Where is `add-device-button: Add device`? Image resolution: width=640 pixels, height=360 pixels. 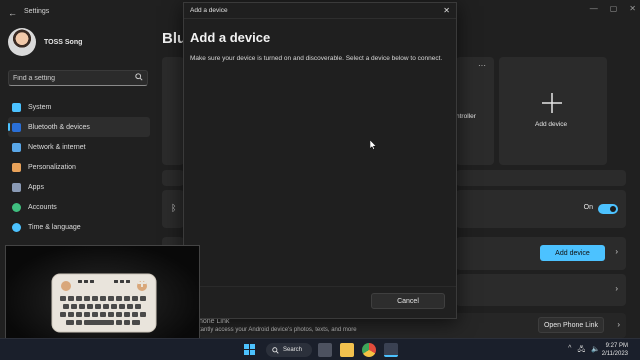 add-device-button: Add device is located at coordinates (572, 253).